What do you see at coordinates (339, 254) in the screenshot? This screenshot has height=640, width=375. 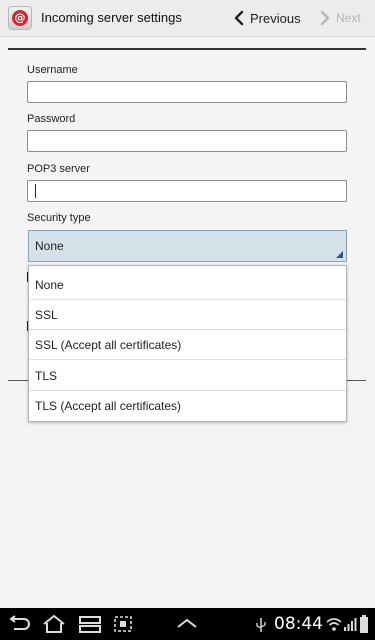 I see `dropdown-arrow-icon` at bounding box center [339, 254].